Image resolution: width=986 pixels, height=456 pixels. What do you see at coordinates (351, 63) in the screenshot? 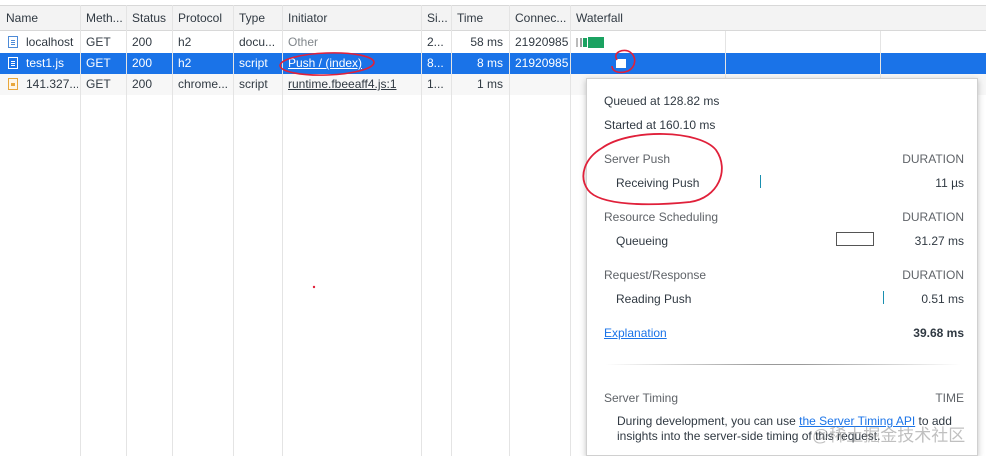
I see `request-initiator-link: Push / (index)` at bounding box center [351, 63].